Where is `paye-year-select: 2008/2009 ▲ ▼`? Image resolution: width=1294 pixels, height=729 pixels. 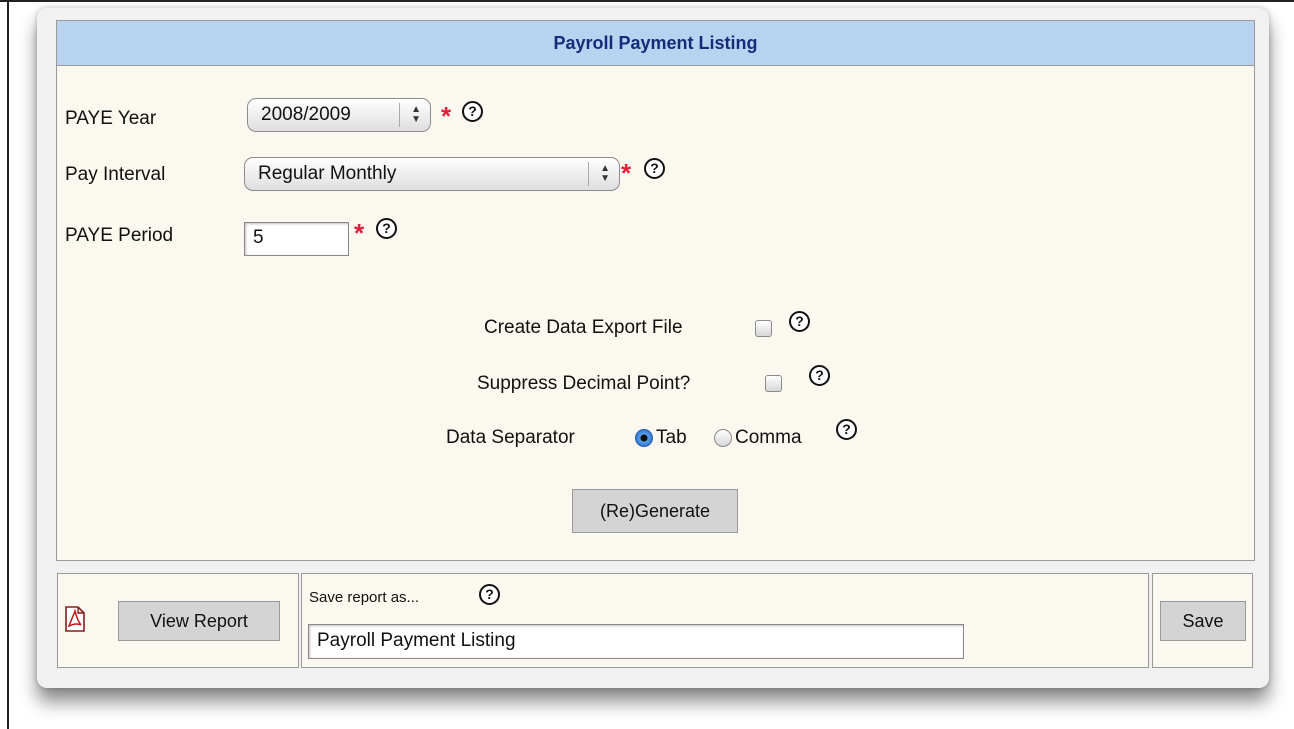
paye-year-select: 2008/2009 ▲ ▼ is located at coordinates (339, 115).